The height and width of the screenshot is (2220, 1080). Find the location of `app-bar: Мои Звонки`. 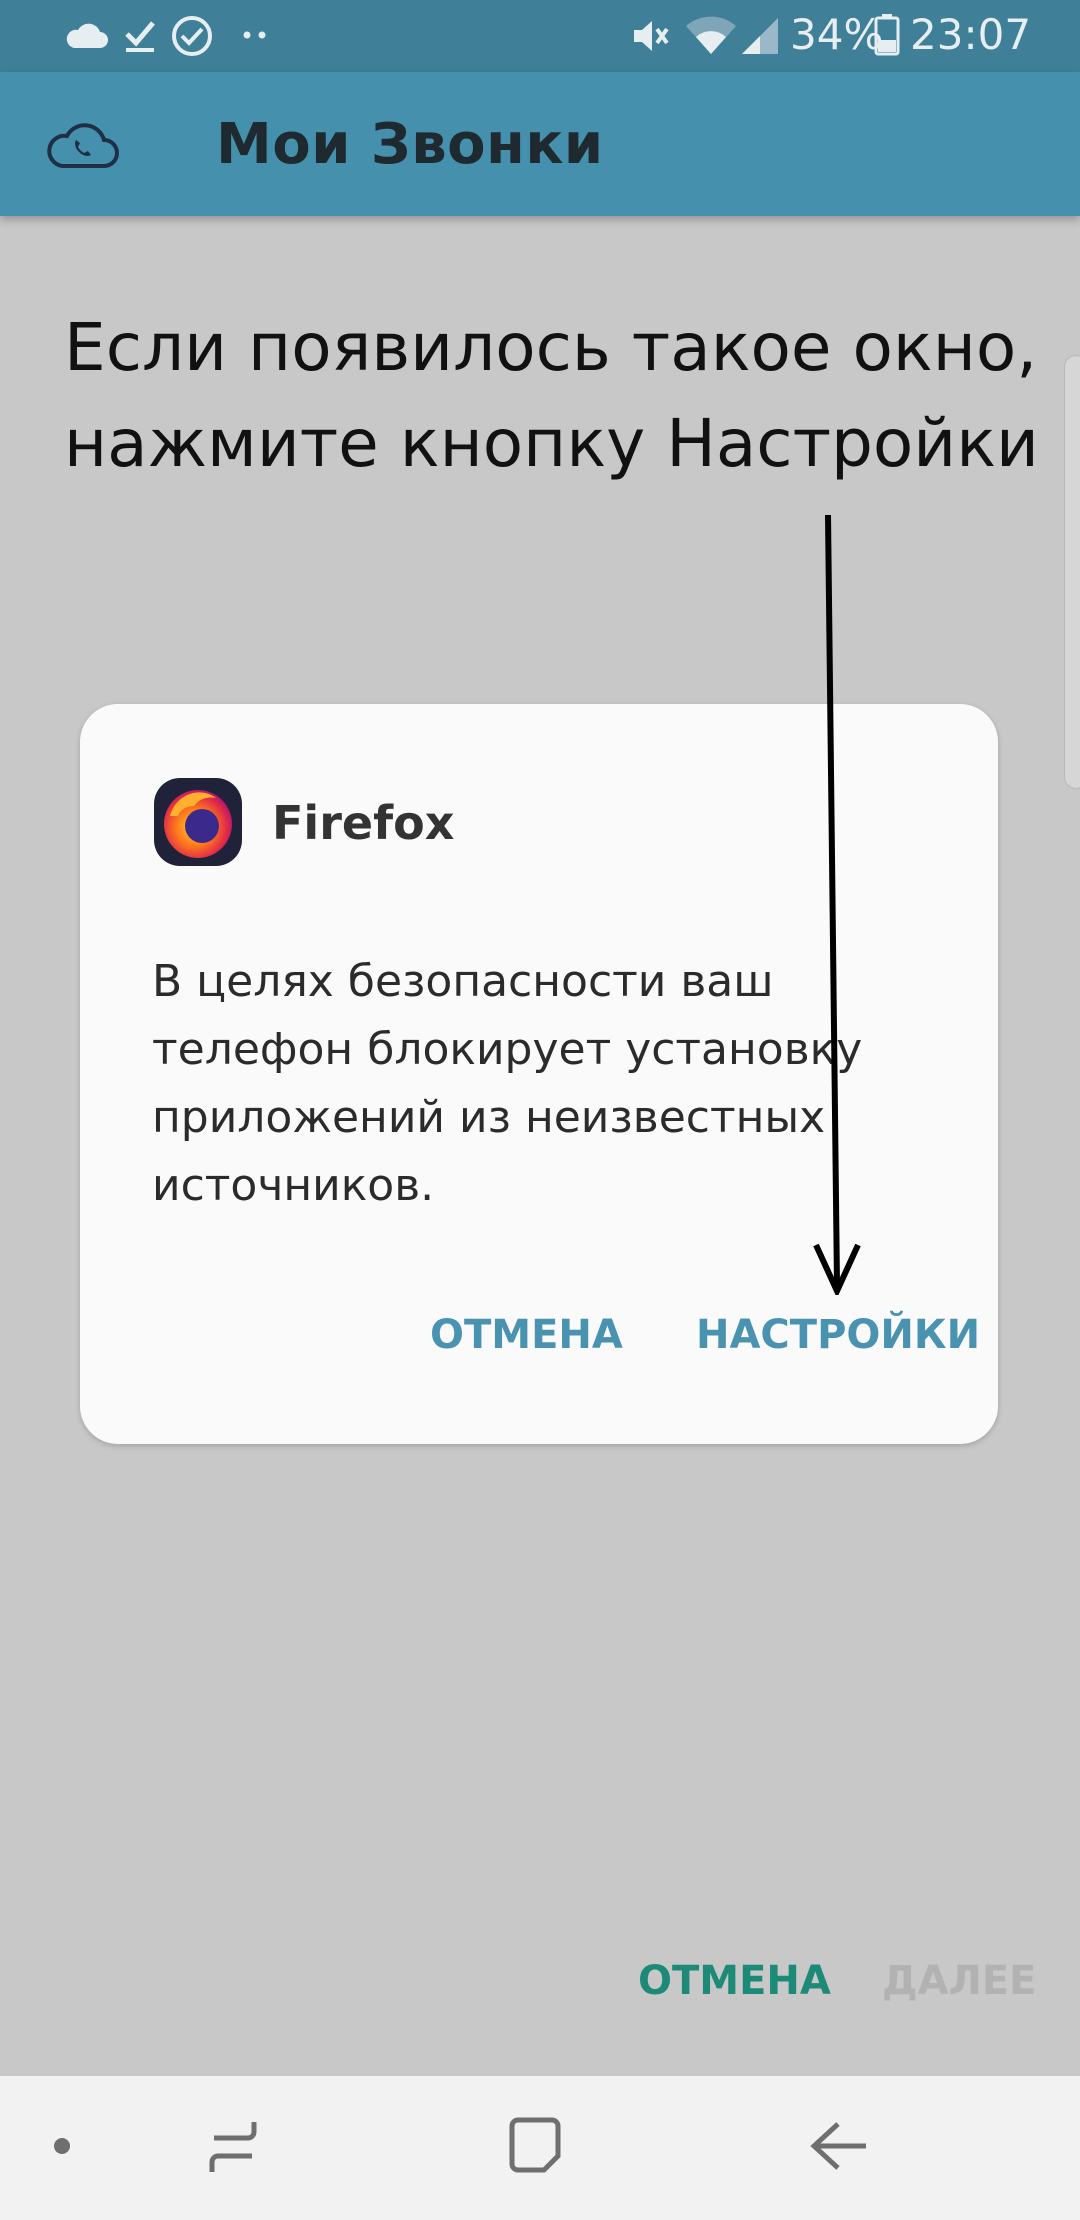

app-bar: Мои Звонки is located at coordinates (540, 144).